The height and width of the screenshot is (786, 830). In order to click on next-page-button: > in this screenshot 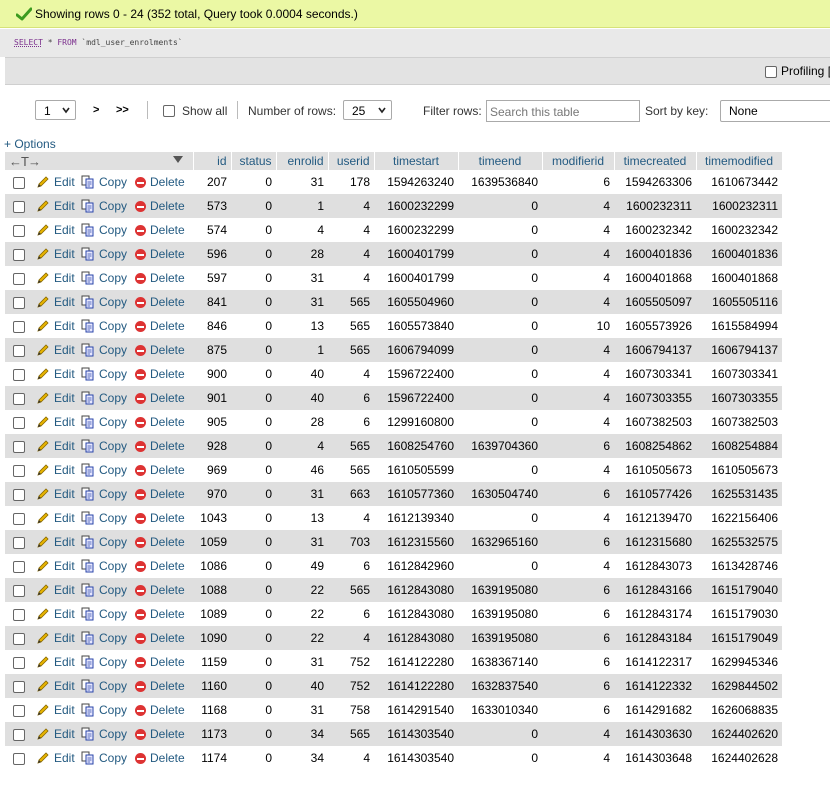, I will do `click(96, 110)`.